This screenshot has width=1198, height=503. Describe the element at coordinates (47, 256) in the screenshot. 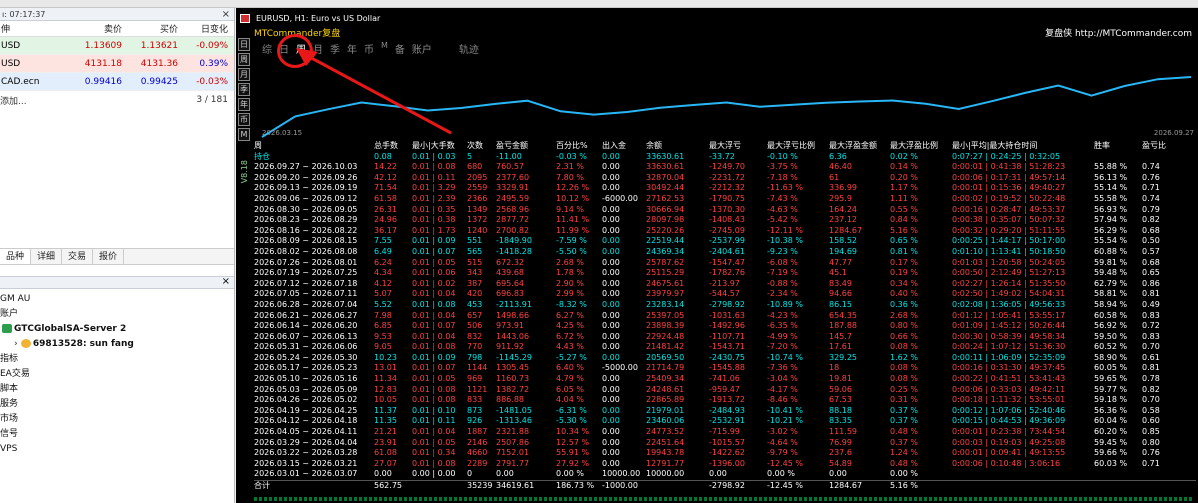

I see `tab-details: 详细` at that location.